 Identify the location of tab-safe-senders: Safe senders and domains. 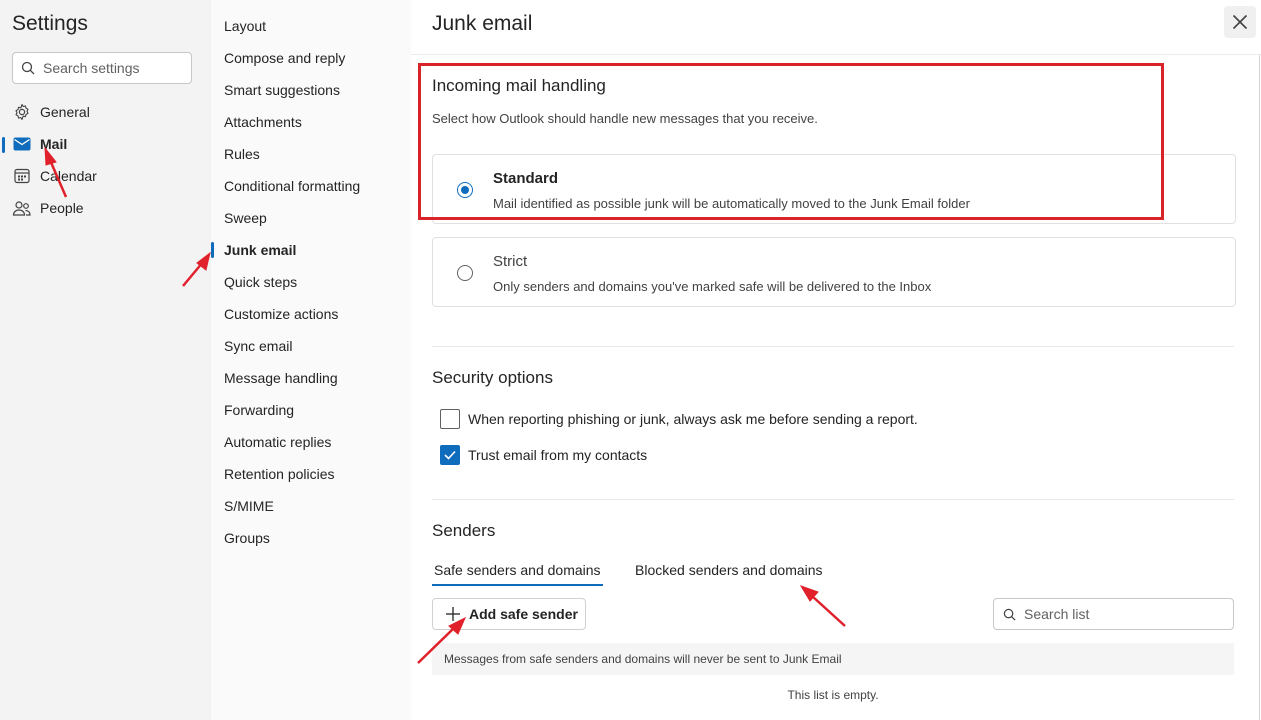
(517, 574).